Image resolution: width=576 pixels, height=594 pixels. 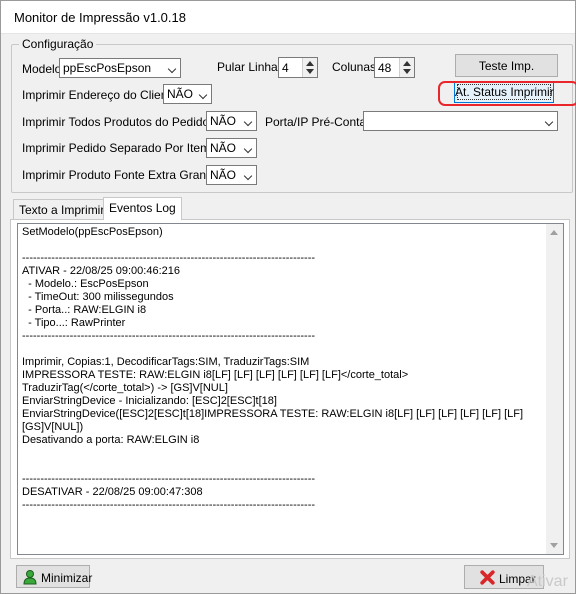 What do you see at coordinates (112, 492) in the screenshot?
I see `log-line: DESATIVAR - 22/08/25 09:00:47:308` at bounding box center [112, 492].